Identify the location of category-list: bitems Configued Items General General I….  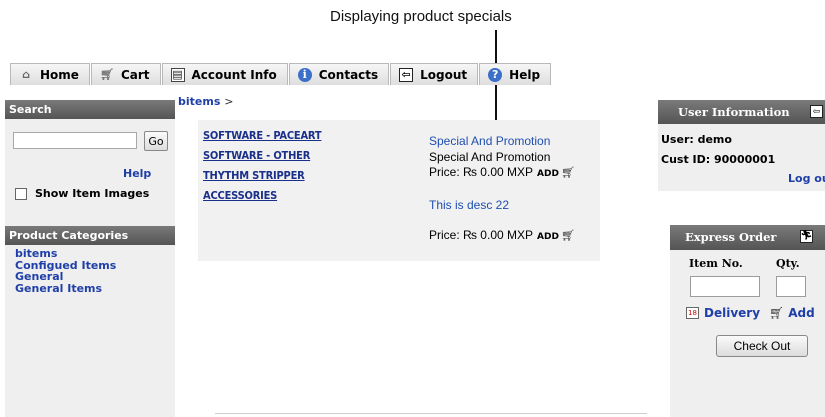
(65, 271).